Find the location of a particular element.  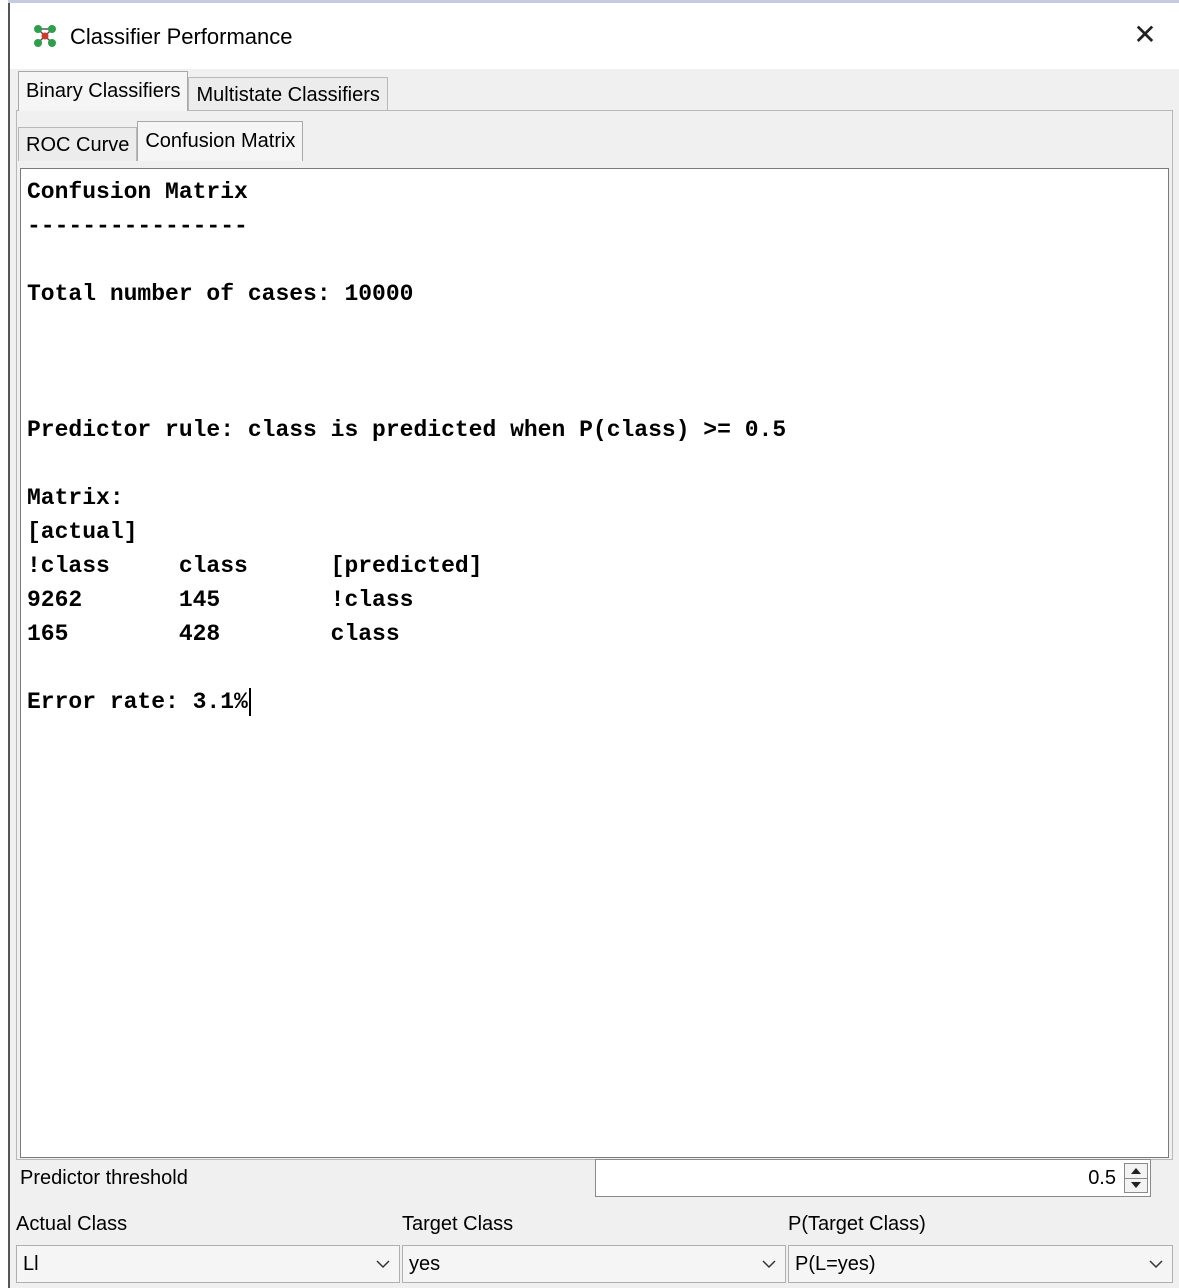

threshold-value: 0.5 is located at coordinates (1102, 1178).